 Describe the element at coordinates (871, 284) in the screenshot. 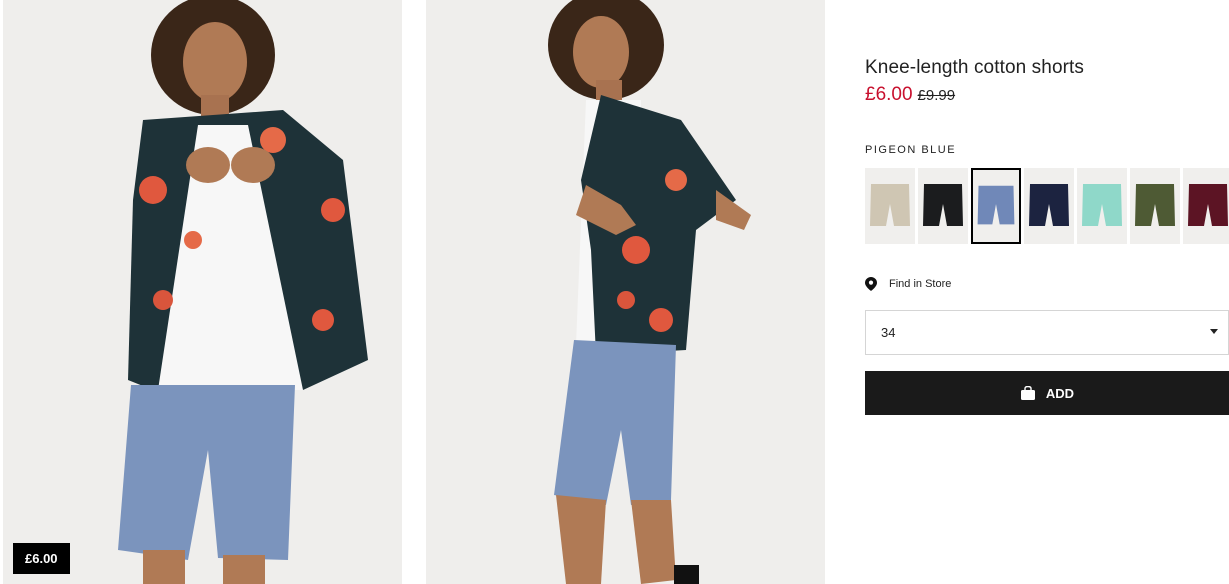

I see `location-pin-icon` at that location.